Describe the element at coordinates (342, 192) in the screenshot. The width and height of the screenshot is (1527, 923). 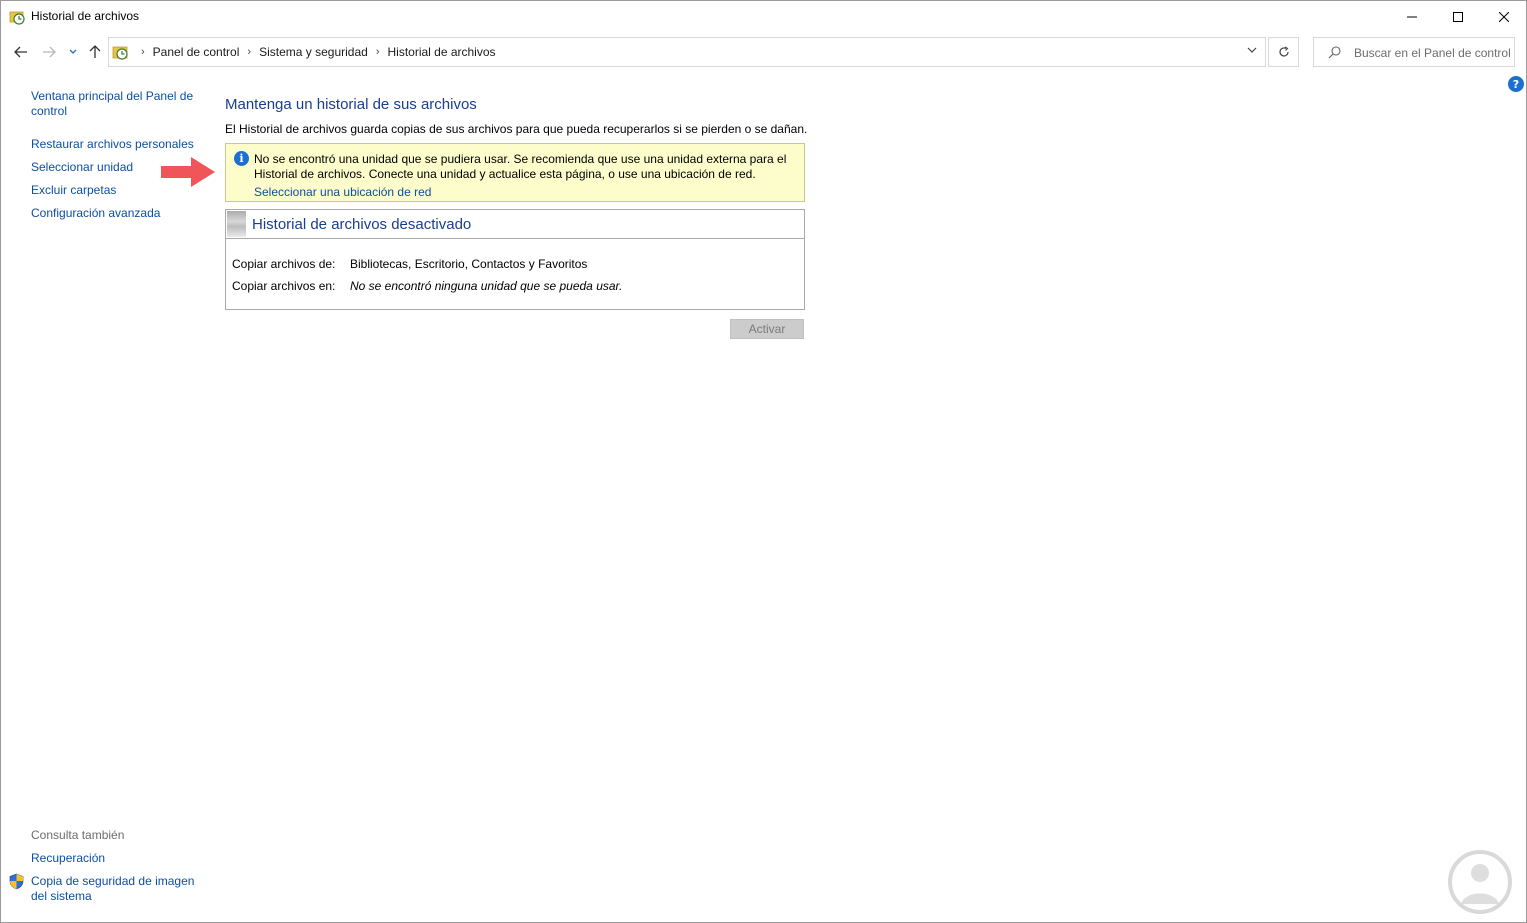
I see `select-network-location-link: Seleccionar una ubicación de red` at that location.